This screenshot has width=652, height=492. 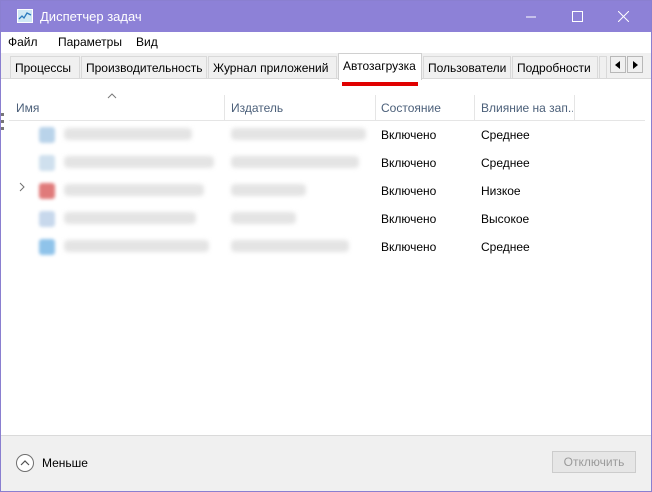 I want to click on column-status: Состояние, so click(x=426, y=108).